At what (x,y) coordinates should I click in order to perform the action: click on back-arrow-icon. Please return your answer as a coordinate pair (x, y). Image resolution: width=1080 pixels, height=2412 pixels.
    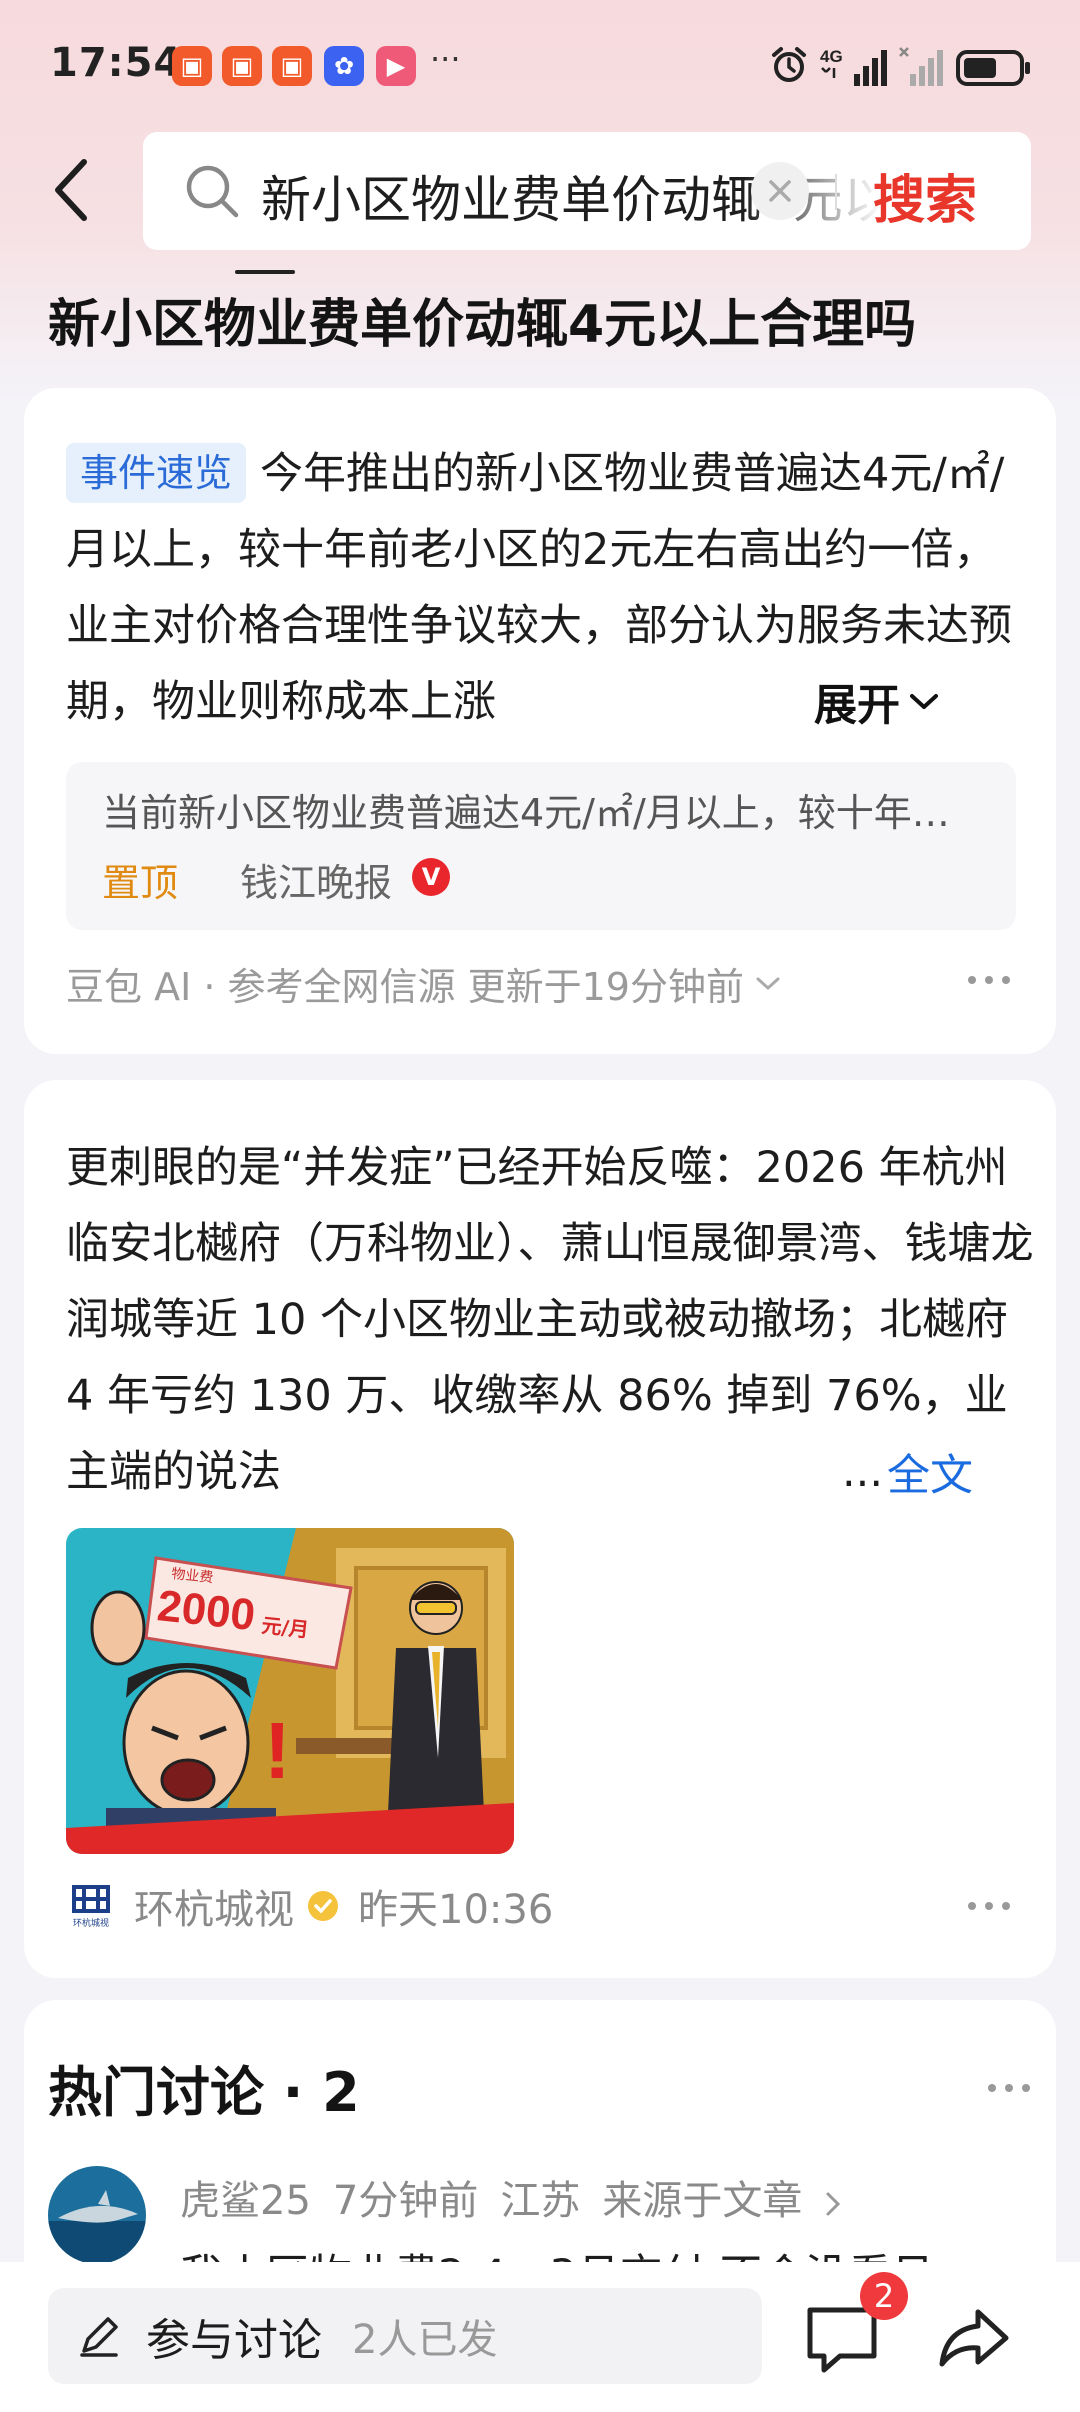
    Looking at the image, I should click on (71, 190).